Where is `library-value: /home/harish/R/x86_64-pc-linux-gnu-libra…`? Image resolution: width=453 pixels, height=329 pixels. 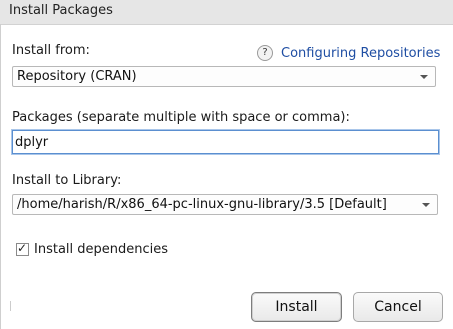 library-value: /home/harish/R/x86_64-pc-linux-gnu-libra… is located at coordinates (202, 204).